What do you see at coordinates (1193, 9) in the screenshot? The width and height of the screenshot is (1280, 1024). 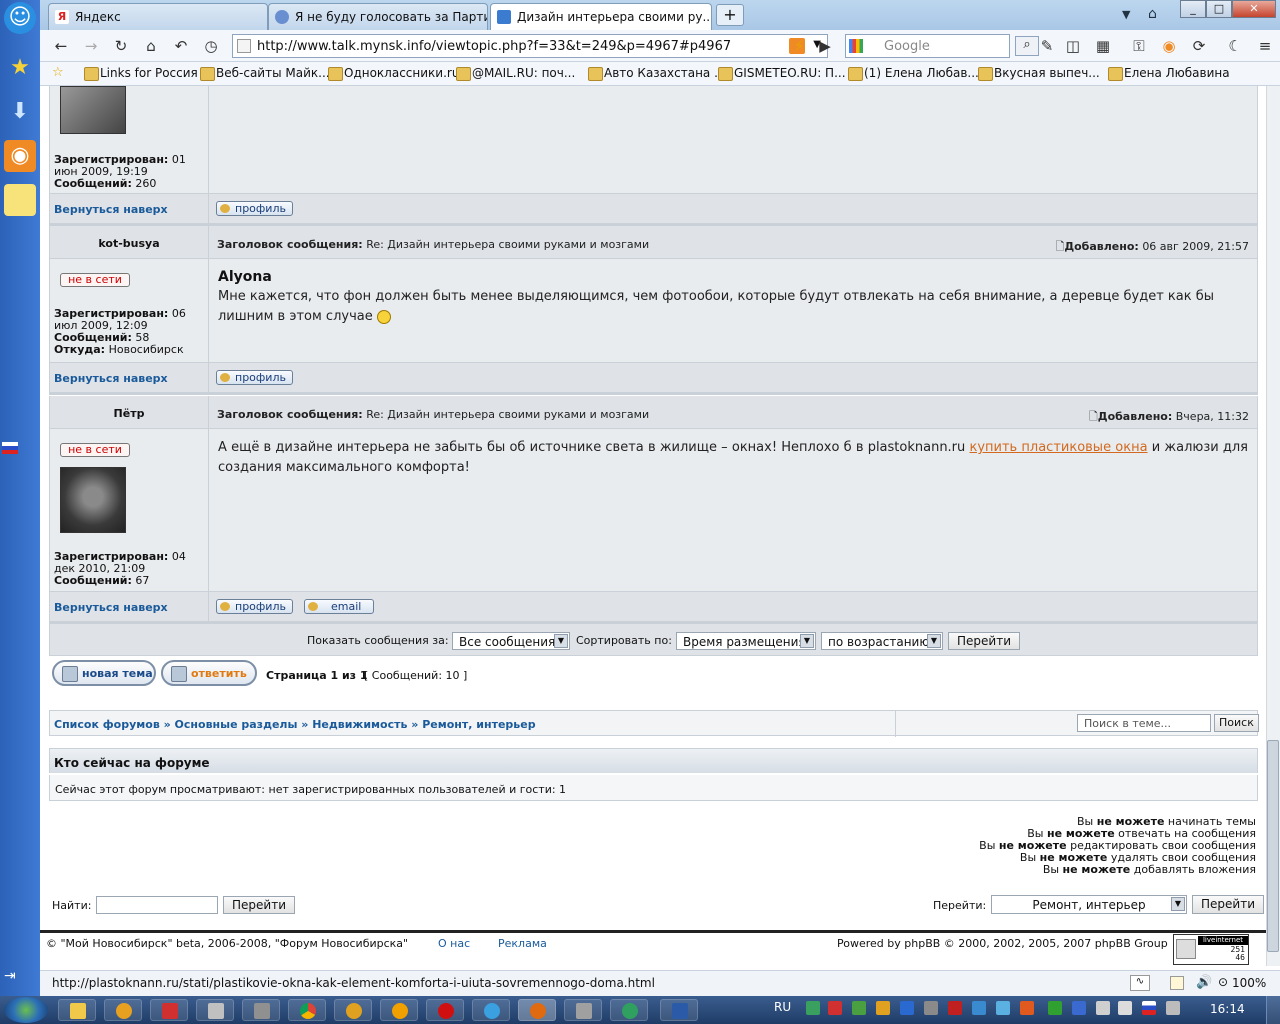 I see `minimize-button: _` at bounding box center [1193, 9].